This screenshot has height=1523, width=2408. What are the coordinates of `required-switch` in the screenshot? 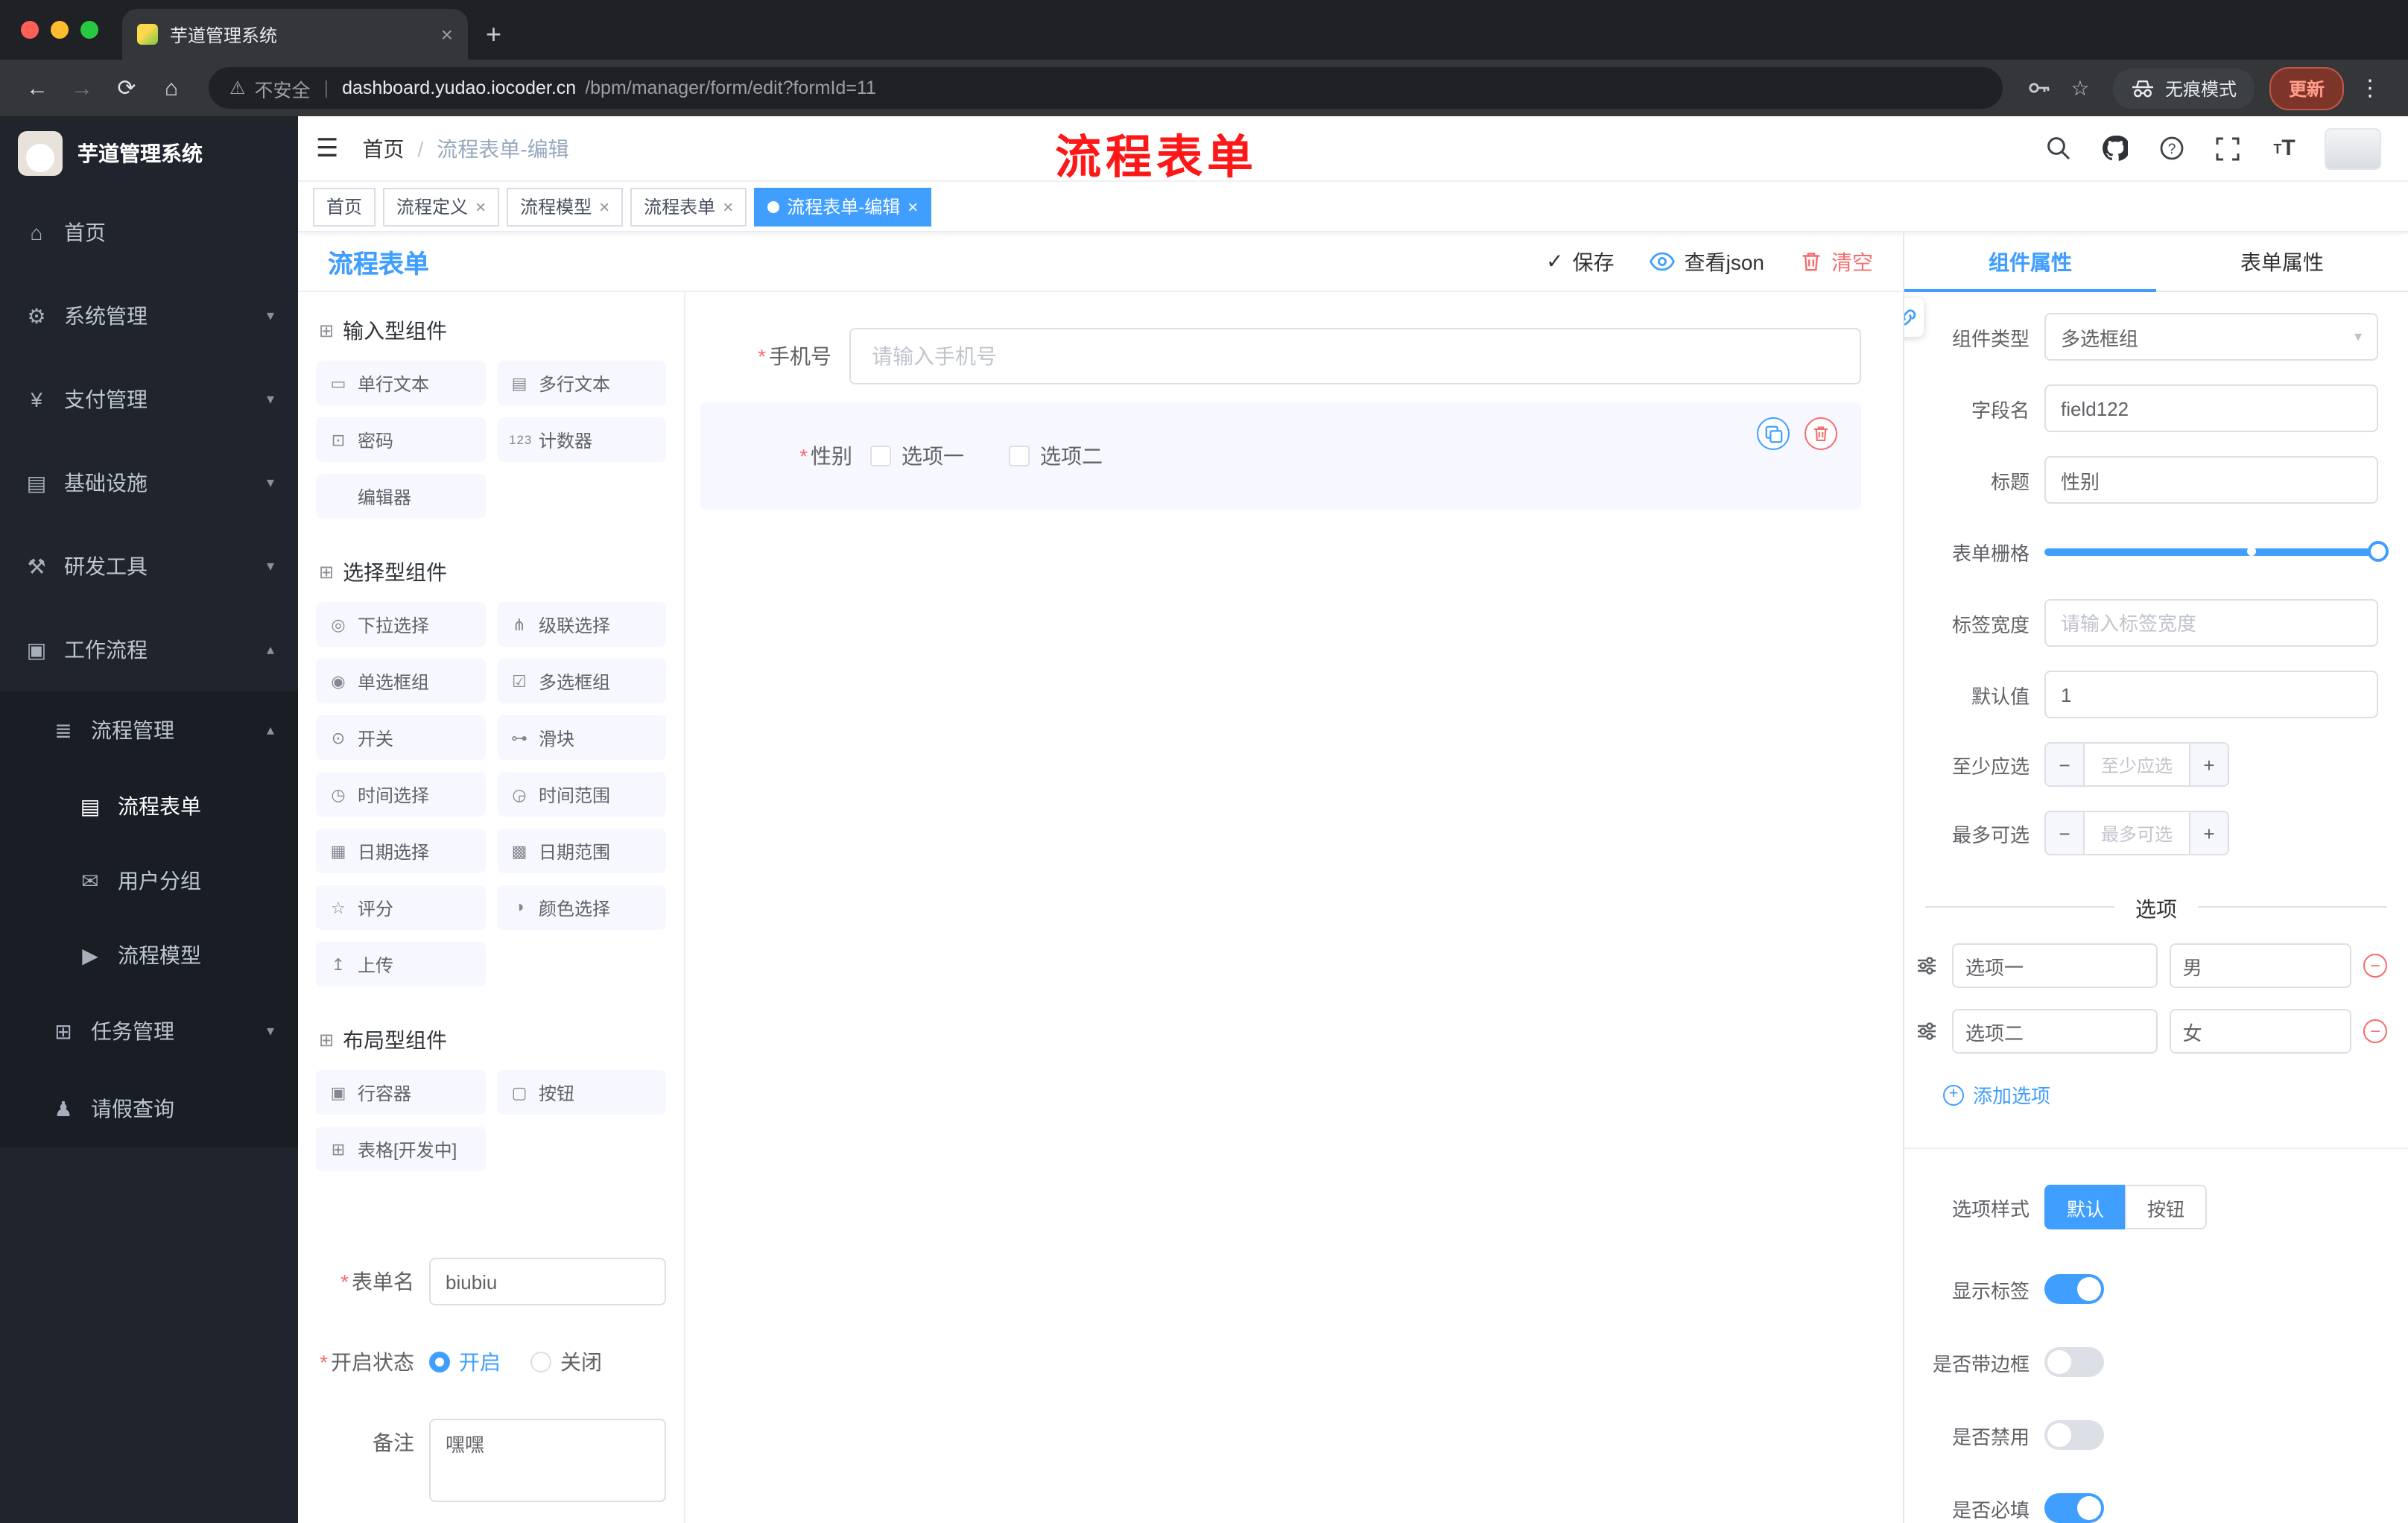 It's located at (2074, 1508).